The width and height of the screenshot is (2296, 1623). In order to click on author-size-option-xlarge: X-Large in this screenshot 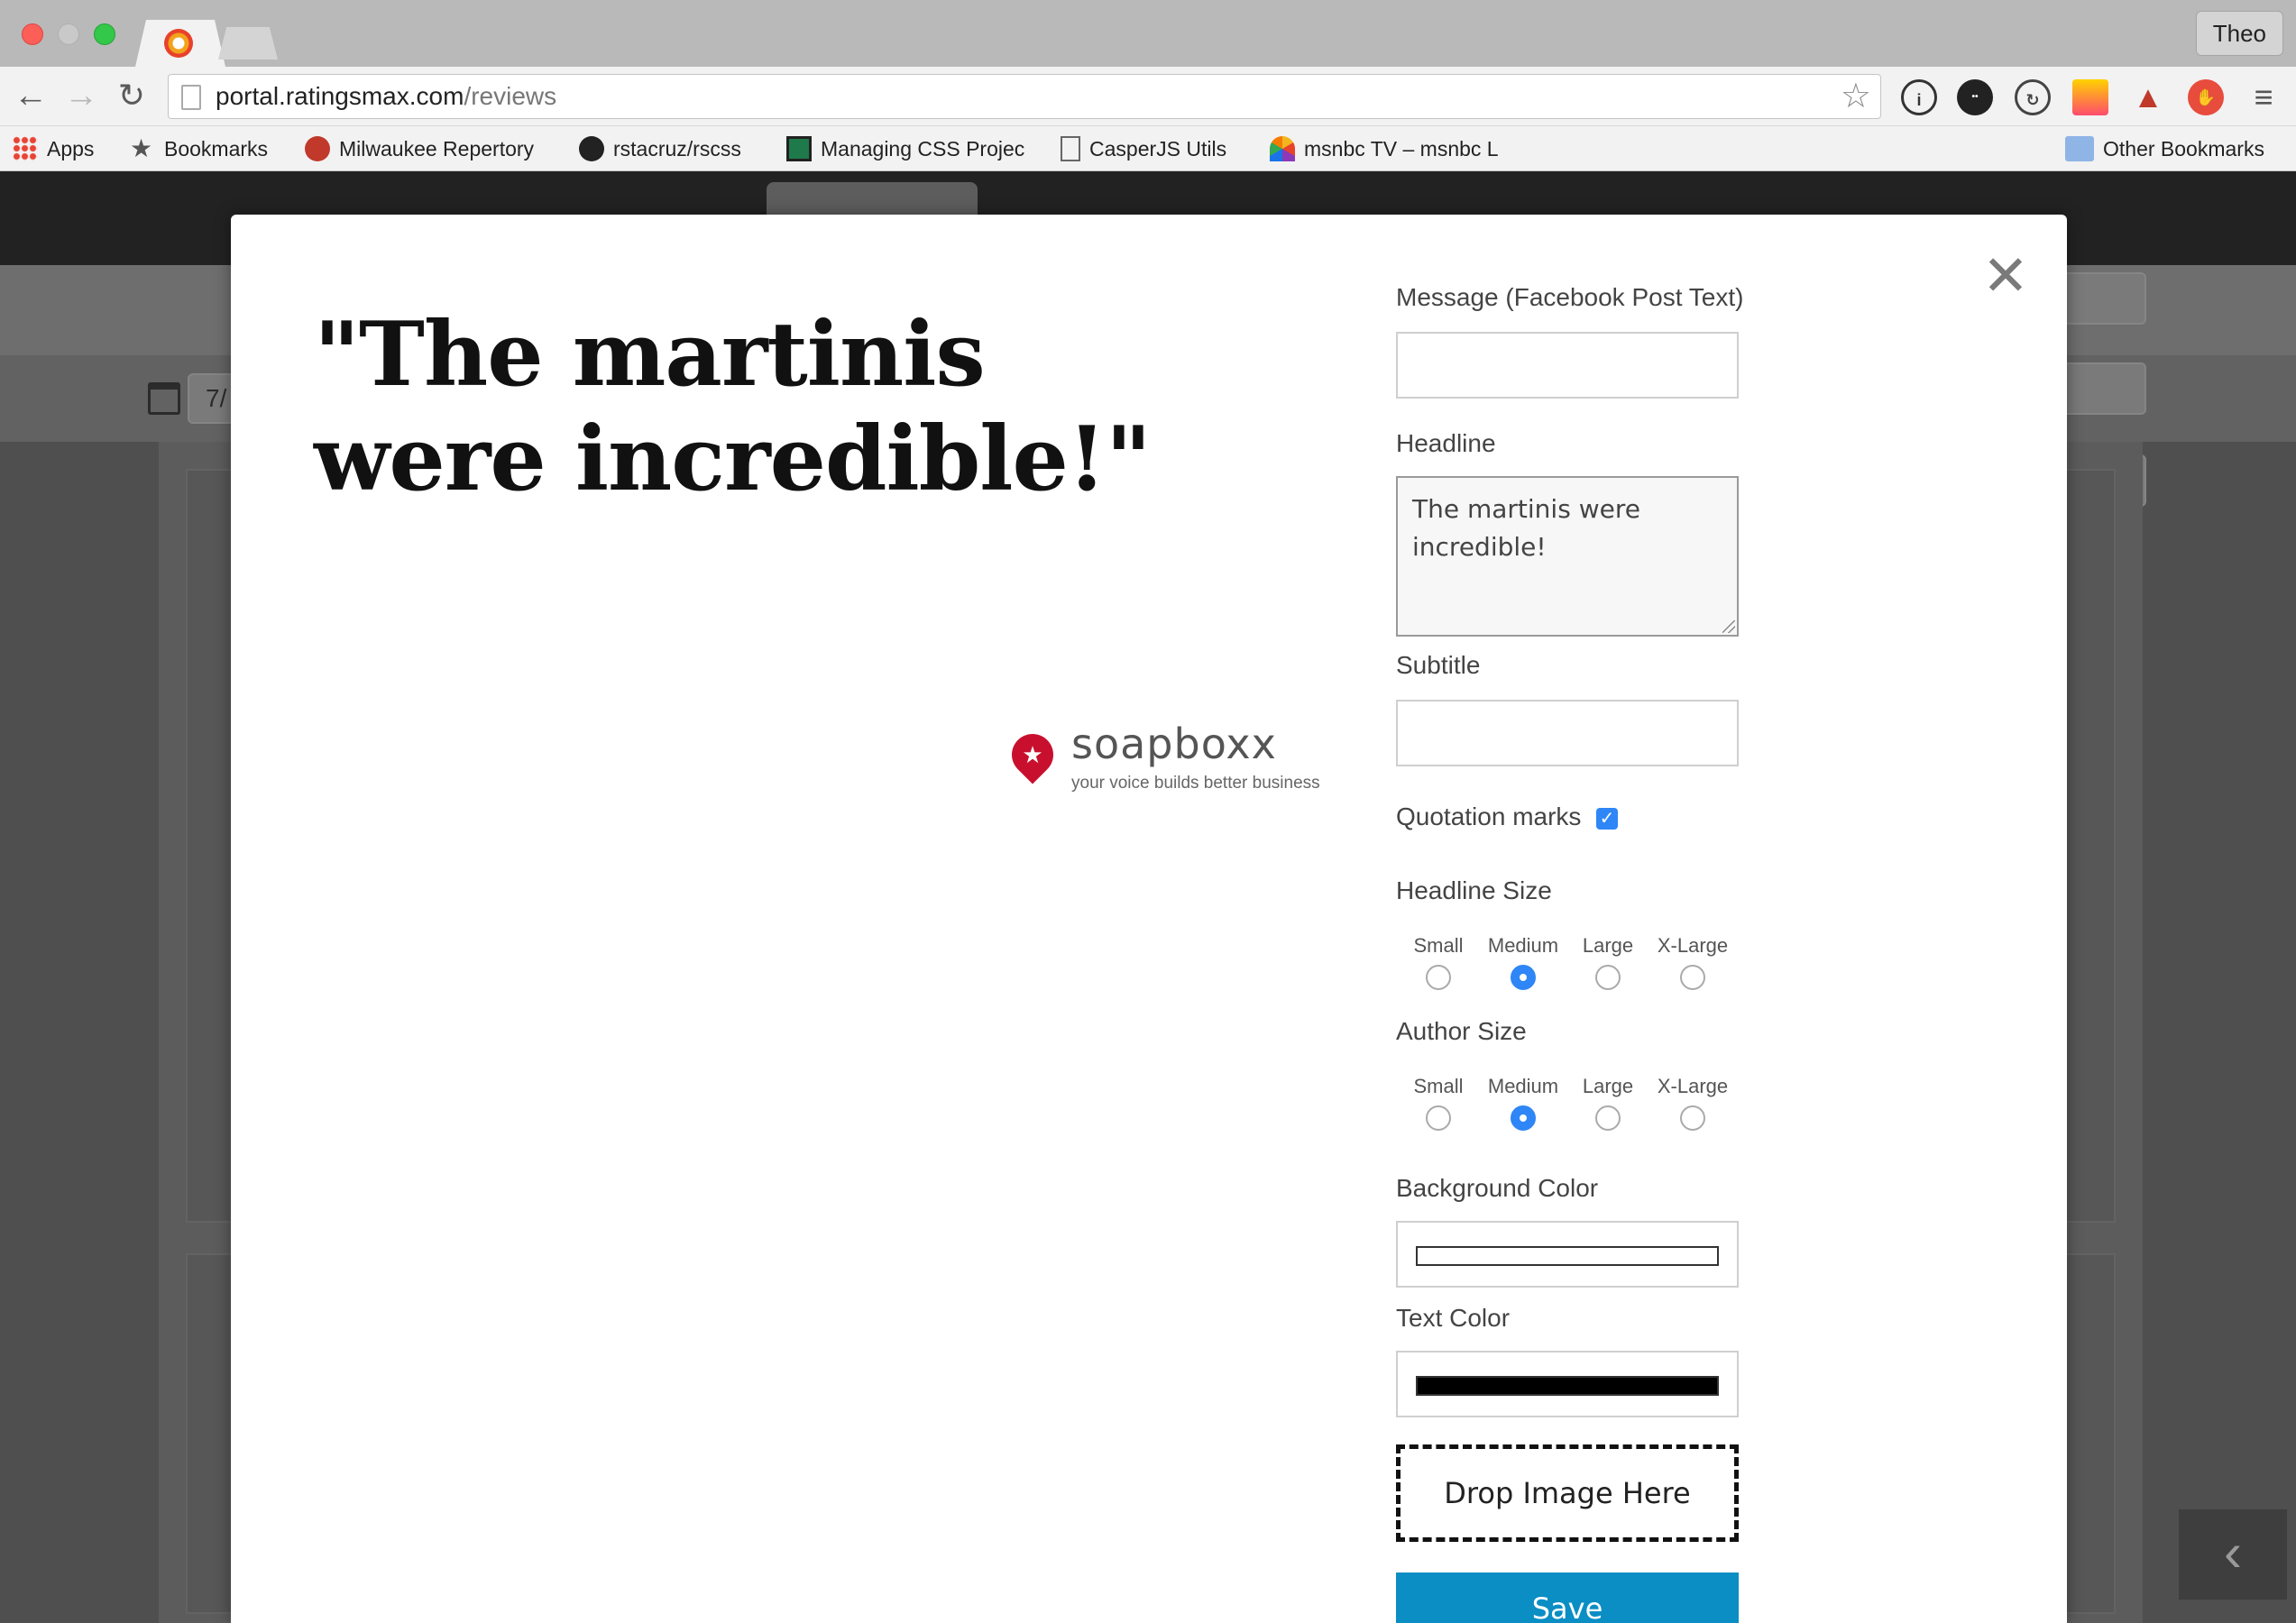, I will do `click(1692, 1103)`.